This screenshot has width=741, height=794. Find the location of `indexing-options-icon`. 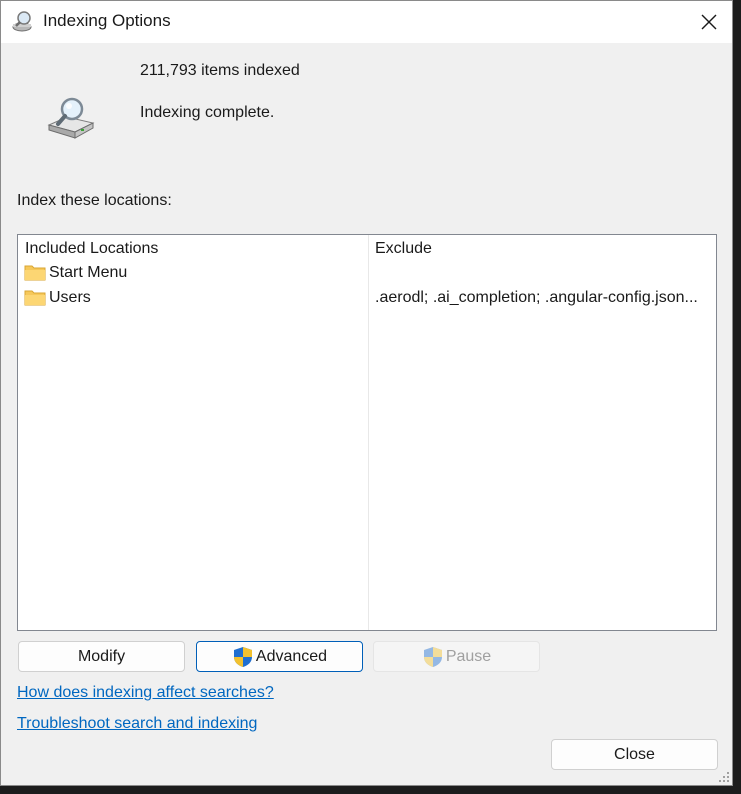

indexing-options-icon is located at coordinates (22, 21).